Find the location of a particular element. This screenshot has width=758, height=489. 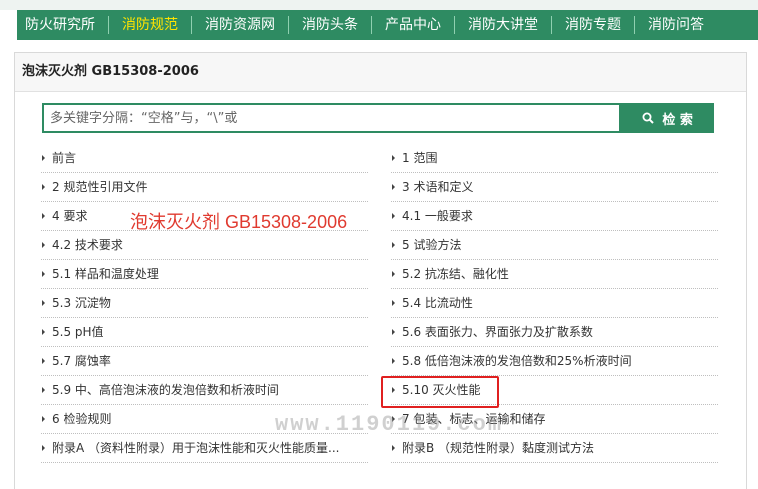

toc-item: 5.6 表面张力、界面张力及扩散系数 is located at coordinates (554, 332).